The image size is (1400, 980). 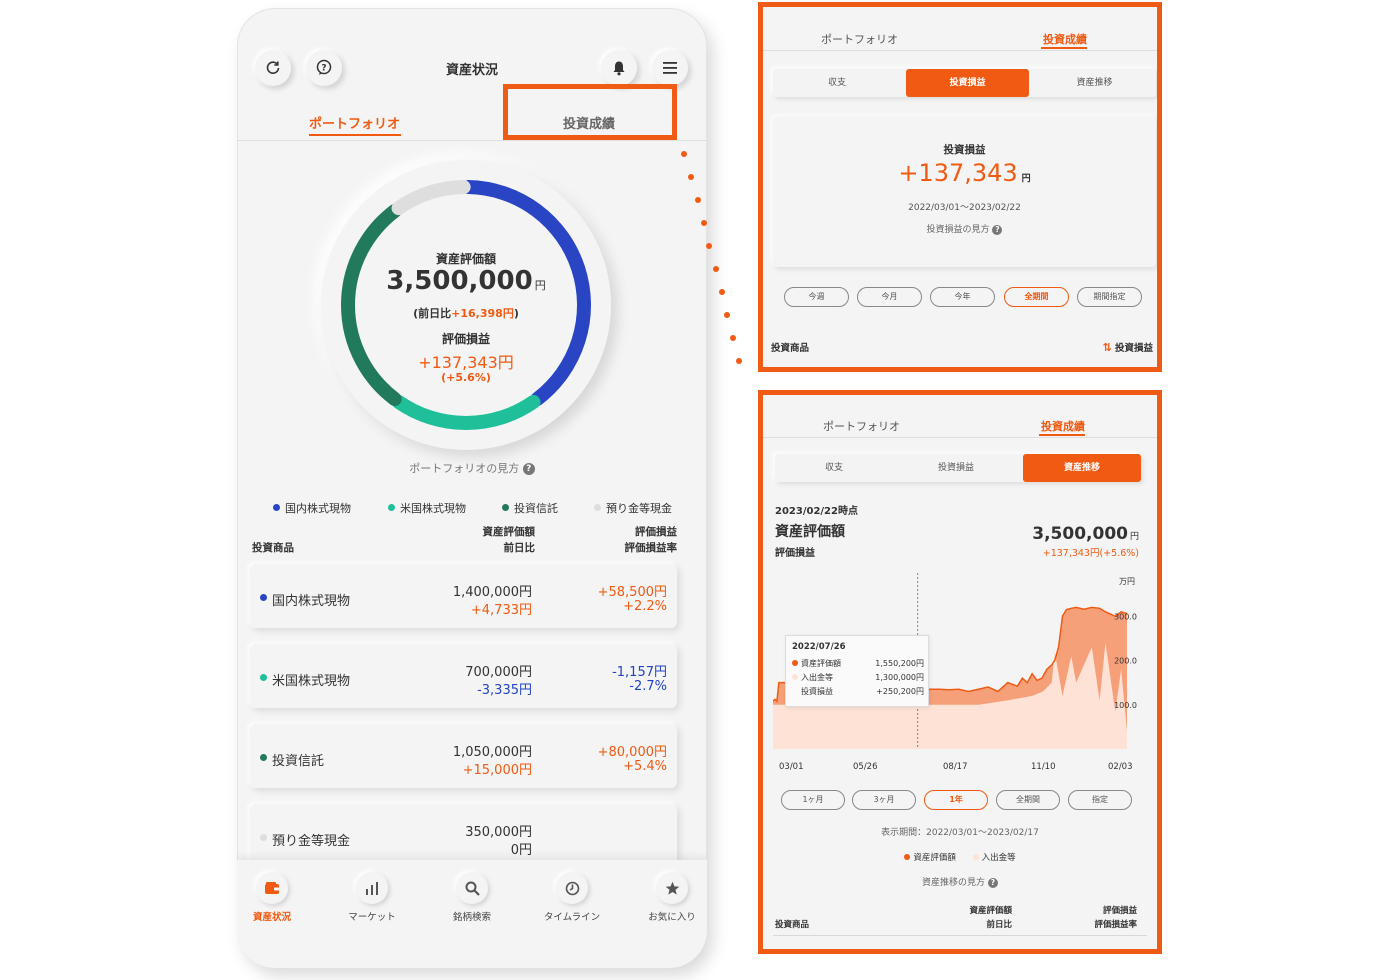 What do you see at coordinates (498, 832) in the screenshot?
I see `row-value: 350,000円` at bounding box center [498, 832].